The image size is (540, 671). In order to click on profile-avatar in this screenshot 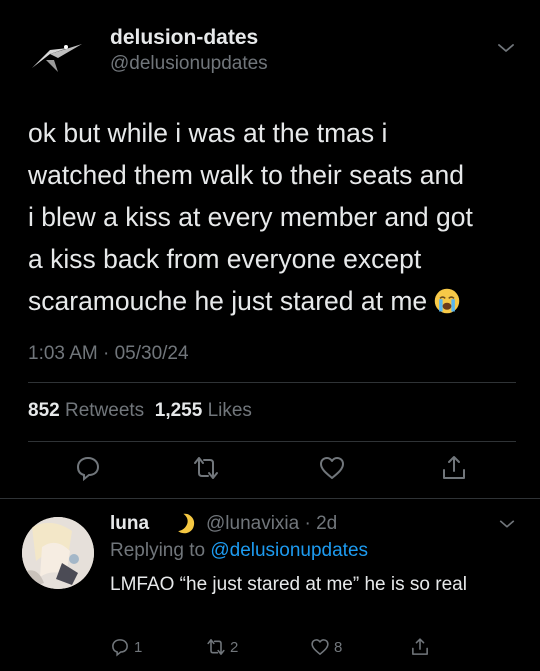, I will do `click(58, 58)`.